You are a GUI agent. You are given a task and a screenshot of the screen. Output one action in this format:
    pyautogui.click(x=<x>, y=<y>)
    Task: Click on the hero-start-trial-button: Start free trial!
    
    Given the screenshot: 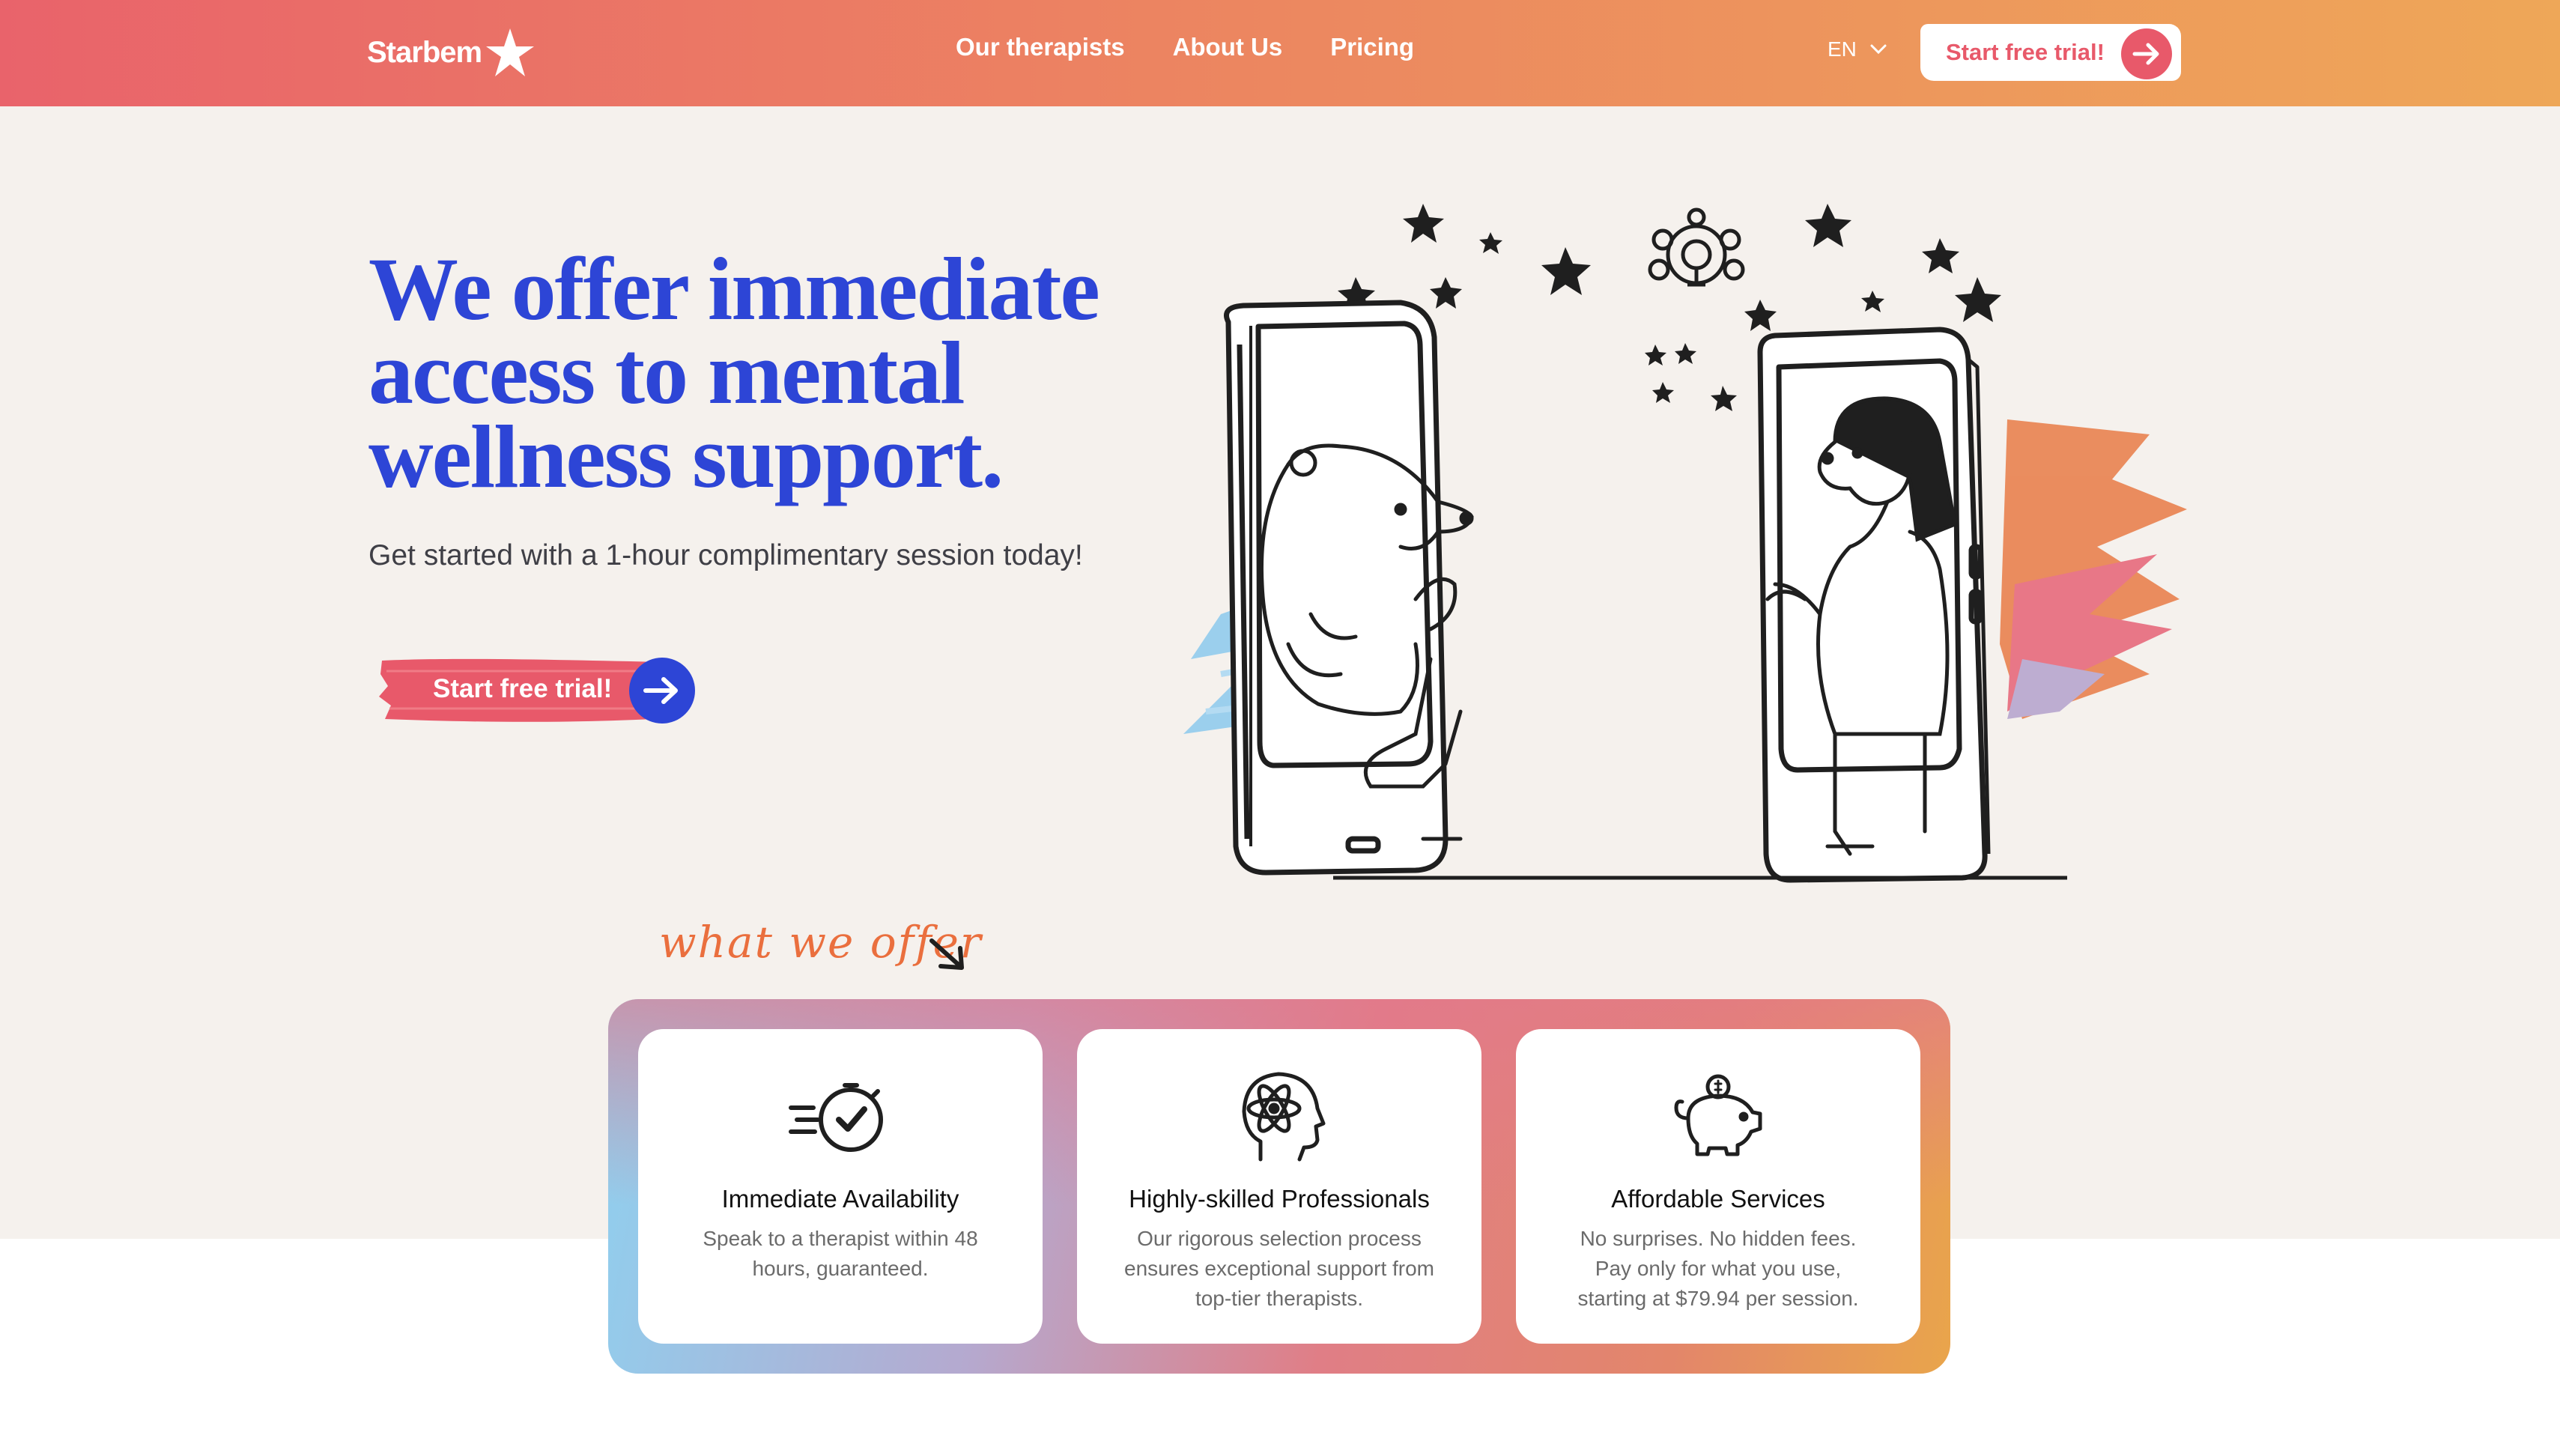 What is the action you would take?
    pyautogui.click(x=536, y=690)
    